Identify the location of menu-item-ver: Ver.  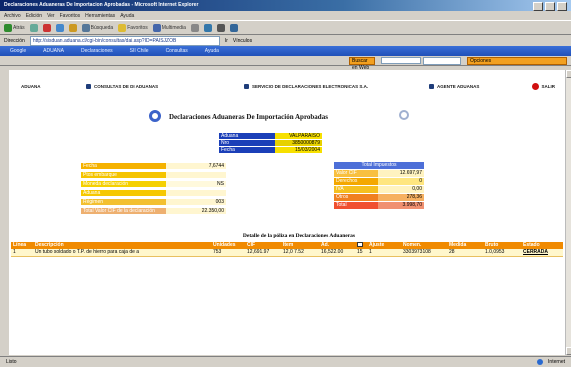
(51, 16).